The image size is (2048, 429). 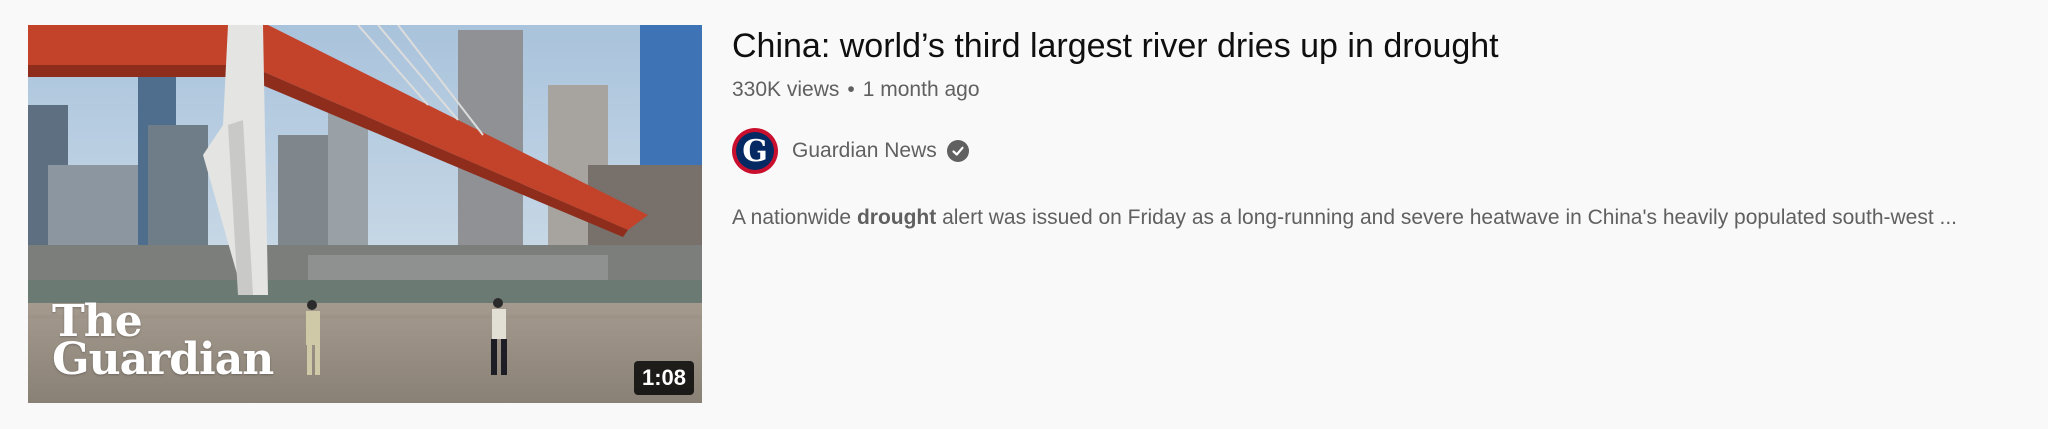 I want to click on view-count: 330K views, so click(x=786, y=89).